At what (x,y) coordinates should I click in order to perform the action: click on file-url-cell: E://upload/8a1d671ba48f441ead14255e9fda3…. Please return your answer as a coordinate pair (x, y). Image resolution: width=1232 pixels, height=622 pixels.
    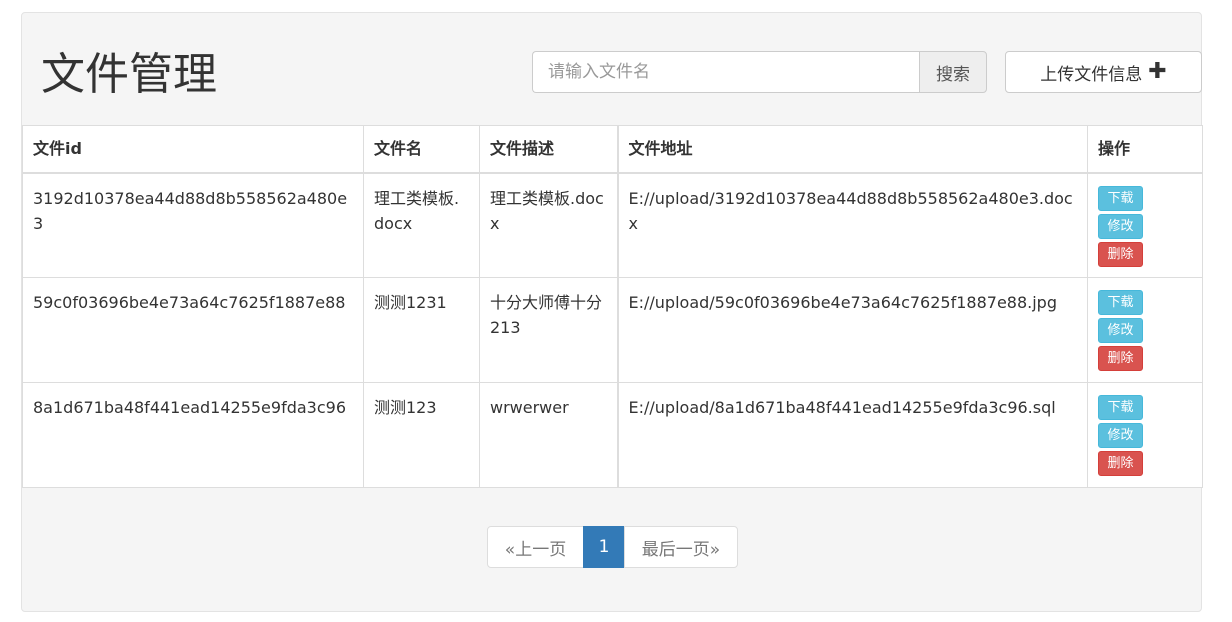
    Looking at the image, I should click on (852, 435).